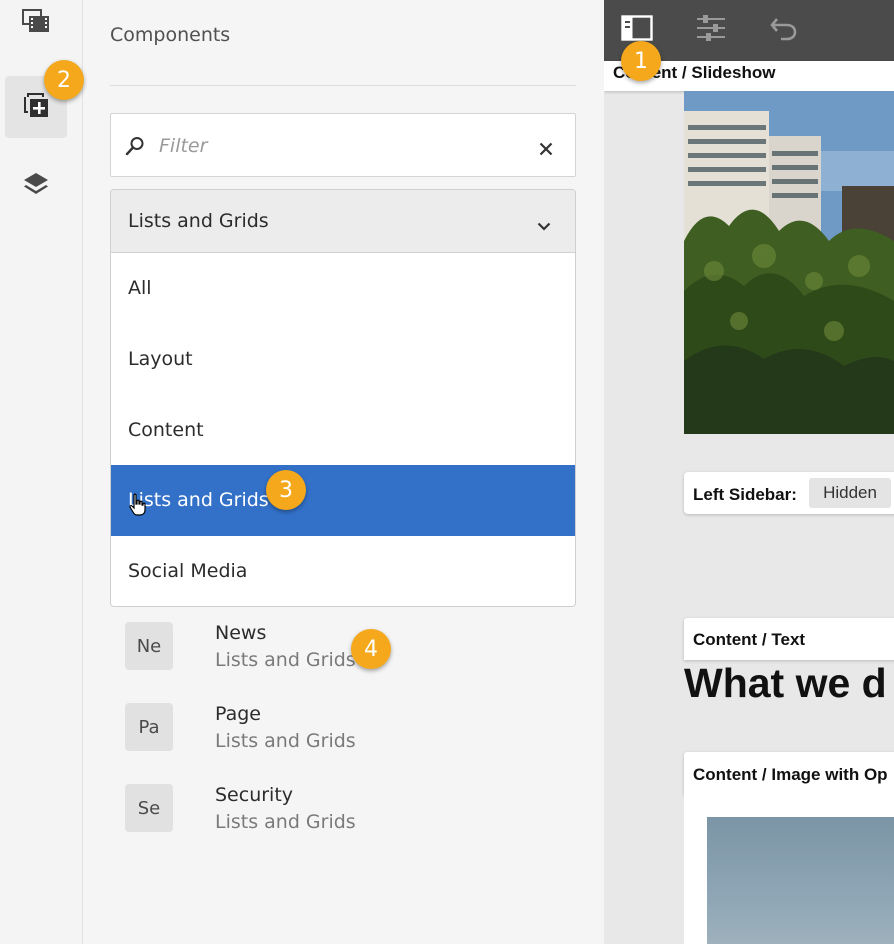 This screenshot has height=944, width=894. Describe the element at coordinates (800, 880) in the screenshot. I see `image-placeholder` at that location.